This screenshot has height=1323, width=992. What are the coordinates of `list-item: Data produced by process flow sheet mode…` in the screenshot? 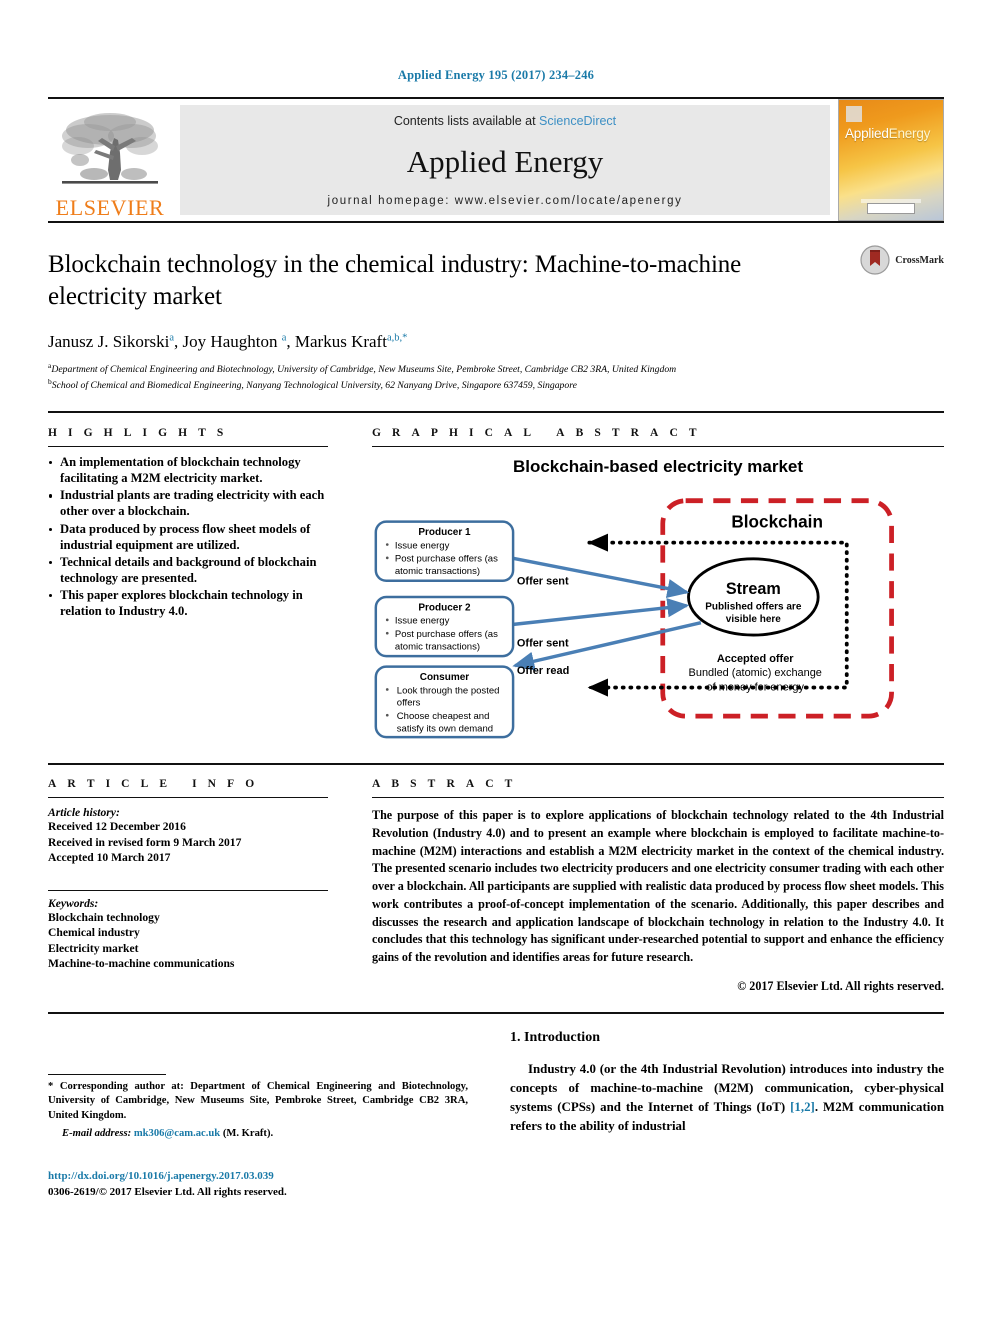 It's located at (188, 537).